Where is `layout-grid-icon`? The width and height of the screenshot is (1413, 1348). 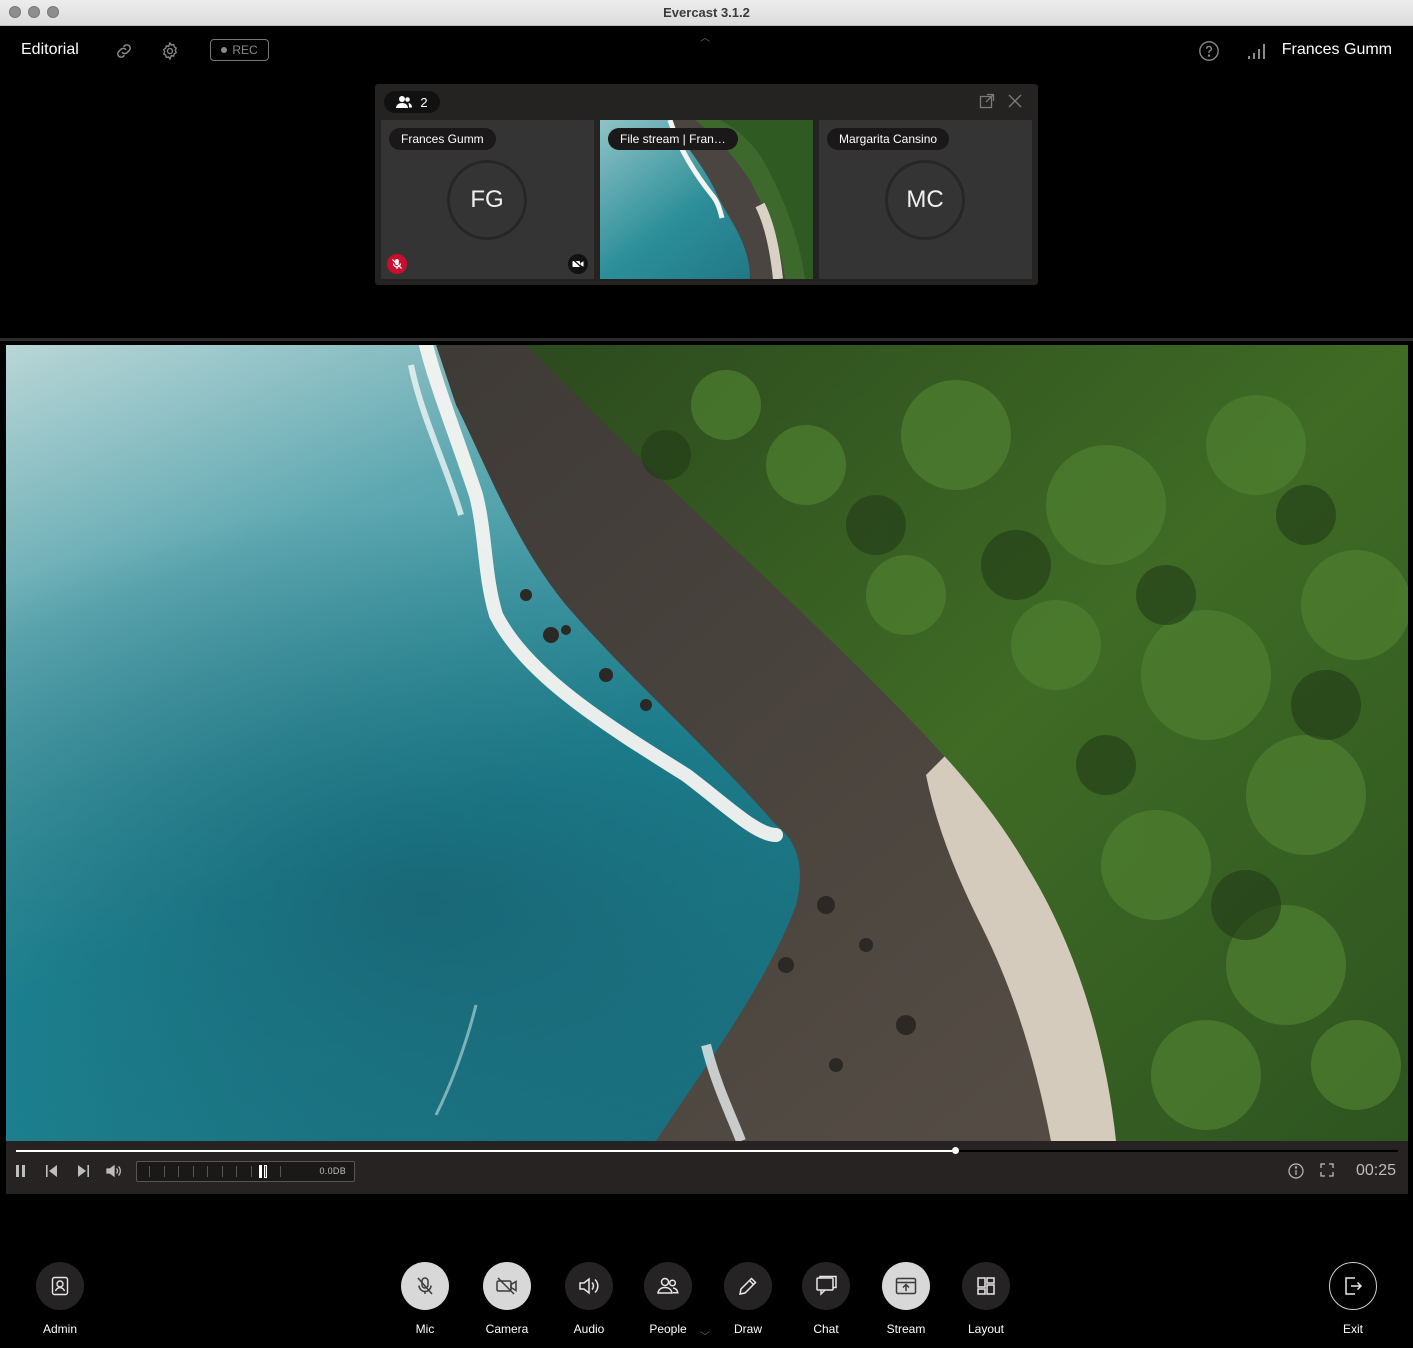 layout-grid-icon is located at coordinates (986, 1286).